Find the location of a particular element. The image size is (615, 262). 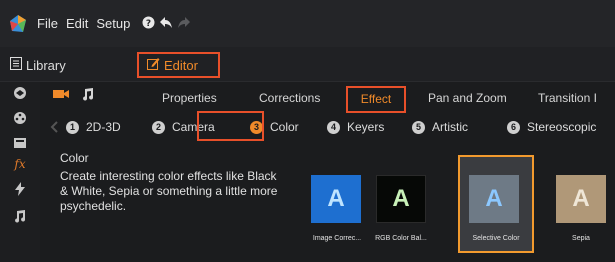

category-number-badge: 6 is located at coordinates (513, 127).